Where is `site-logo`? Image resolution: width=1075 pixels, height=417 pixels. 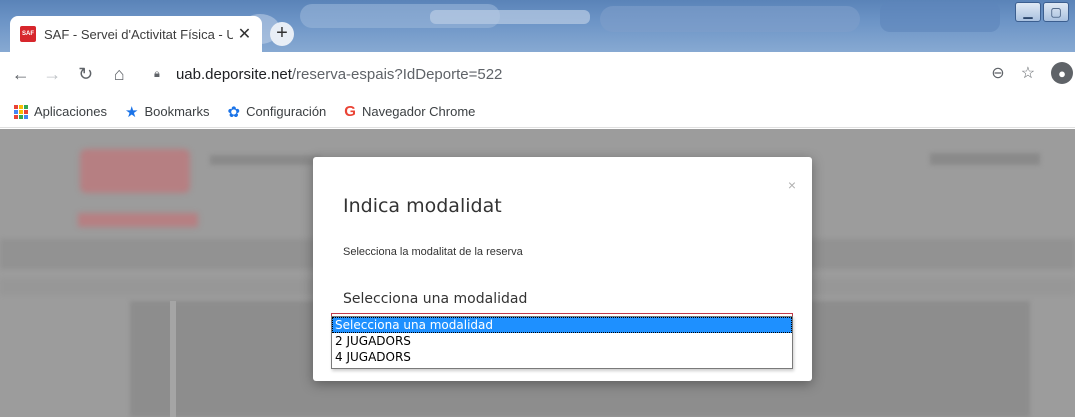
site-logo is located at coordinates (135, 171).